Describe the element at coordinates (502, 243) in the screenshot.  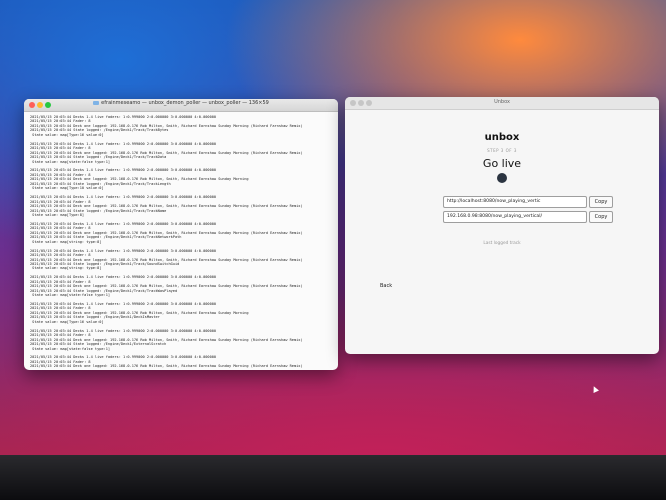
I see `last-logged-track: Last logged track` at that location.